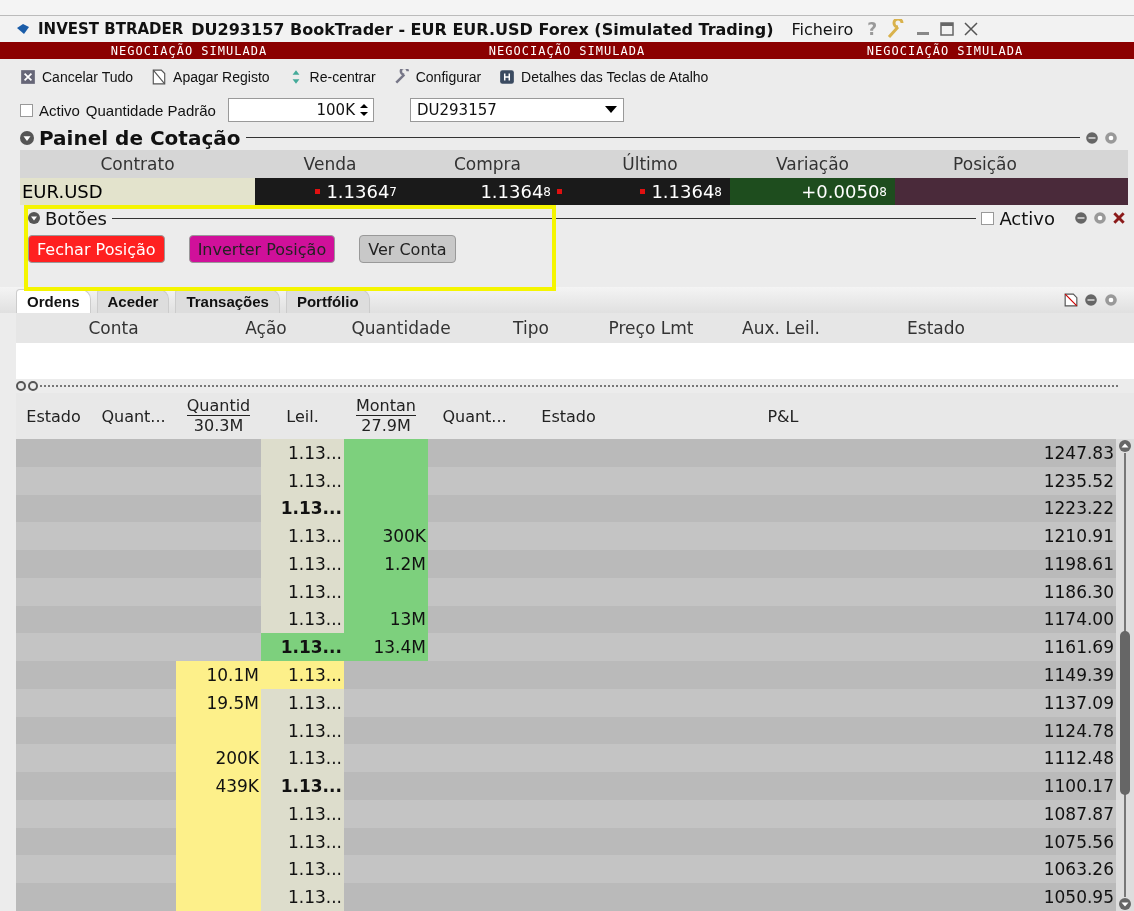 This screenshot has width=1134, height=911. What do you see at coordinates (218, 675) in the screenshot?
I see `bid-size-cell: 10.1M` at bounding box center [218, 675].